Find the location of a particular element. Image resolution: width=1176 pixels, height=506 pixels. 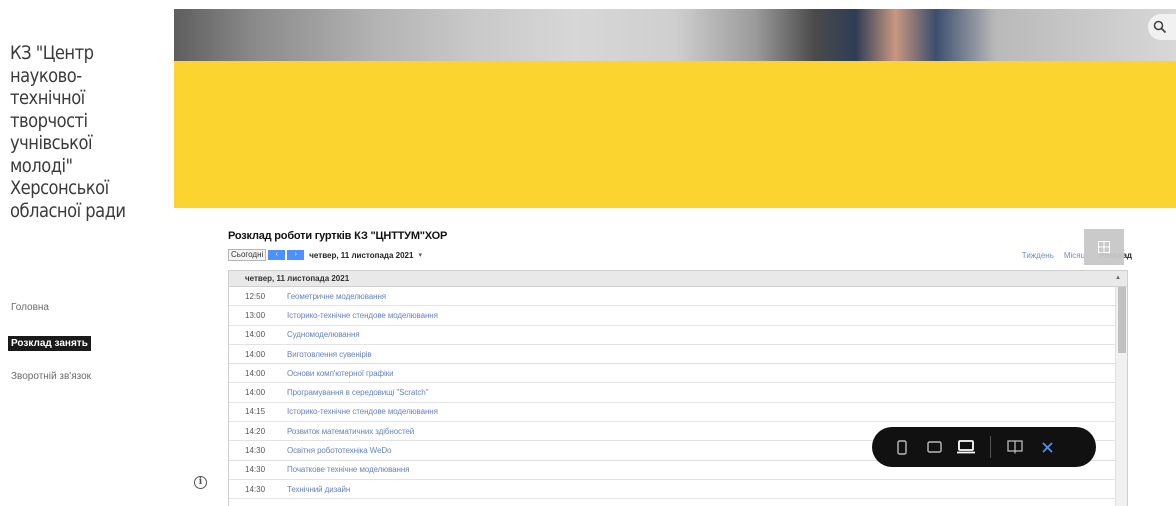

grid-toggle-button is located at coordinates (1104, 247).